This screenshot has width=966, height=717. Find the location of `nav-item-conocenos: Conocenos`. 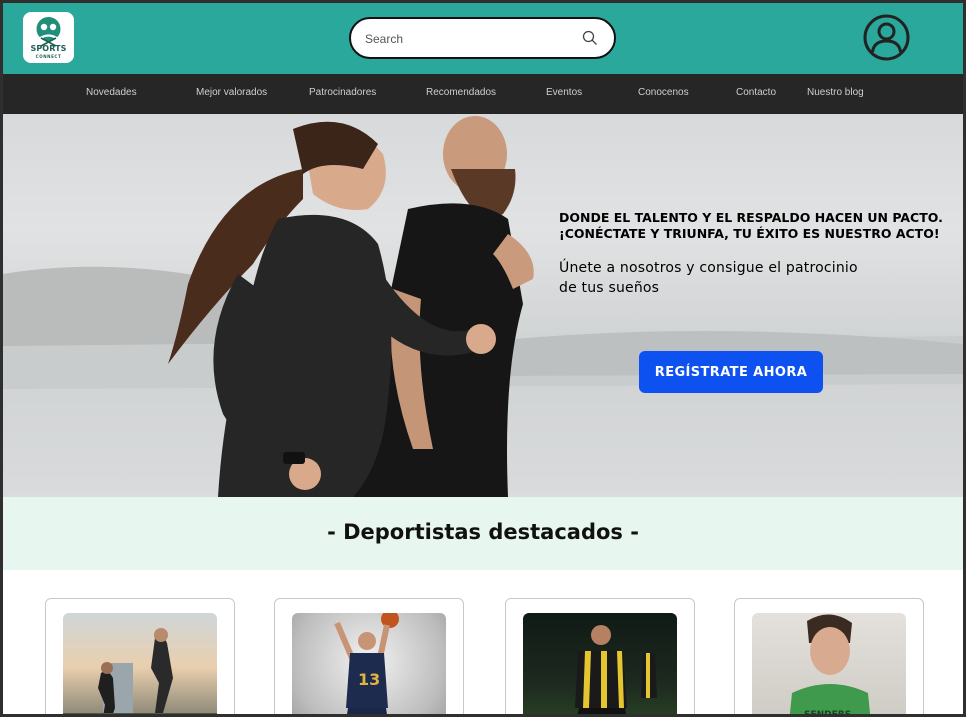

nav-item-conocenos: Conocenos is located at coordinates (663, 92).